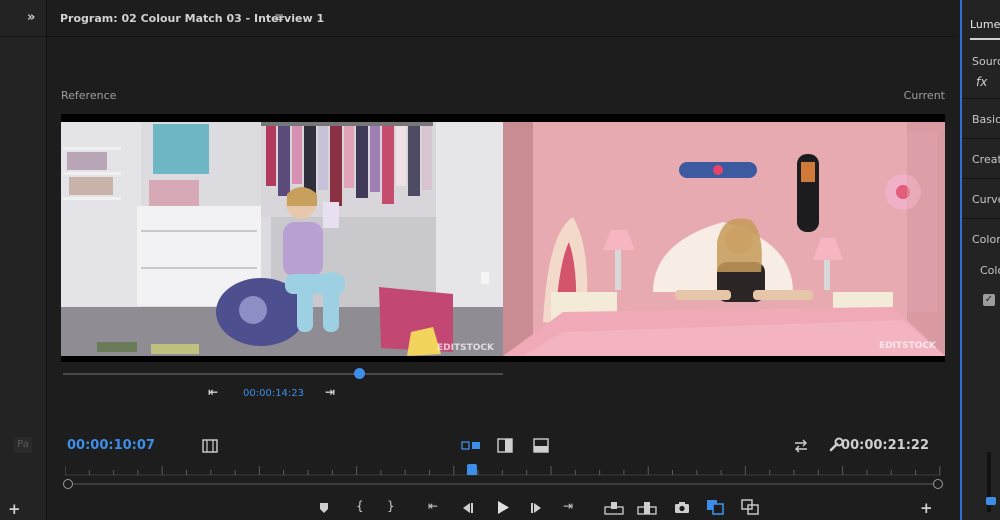  I want to click on horizontal-split-view-icon, so click(541, 445).